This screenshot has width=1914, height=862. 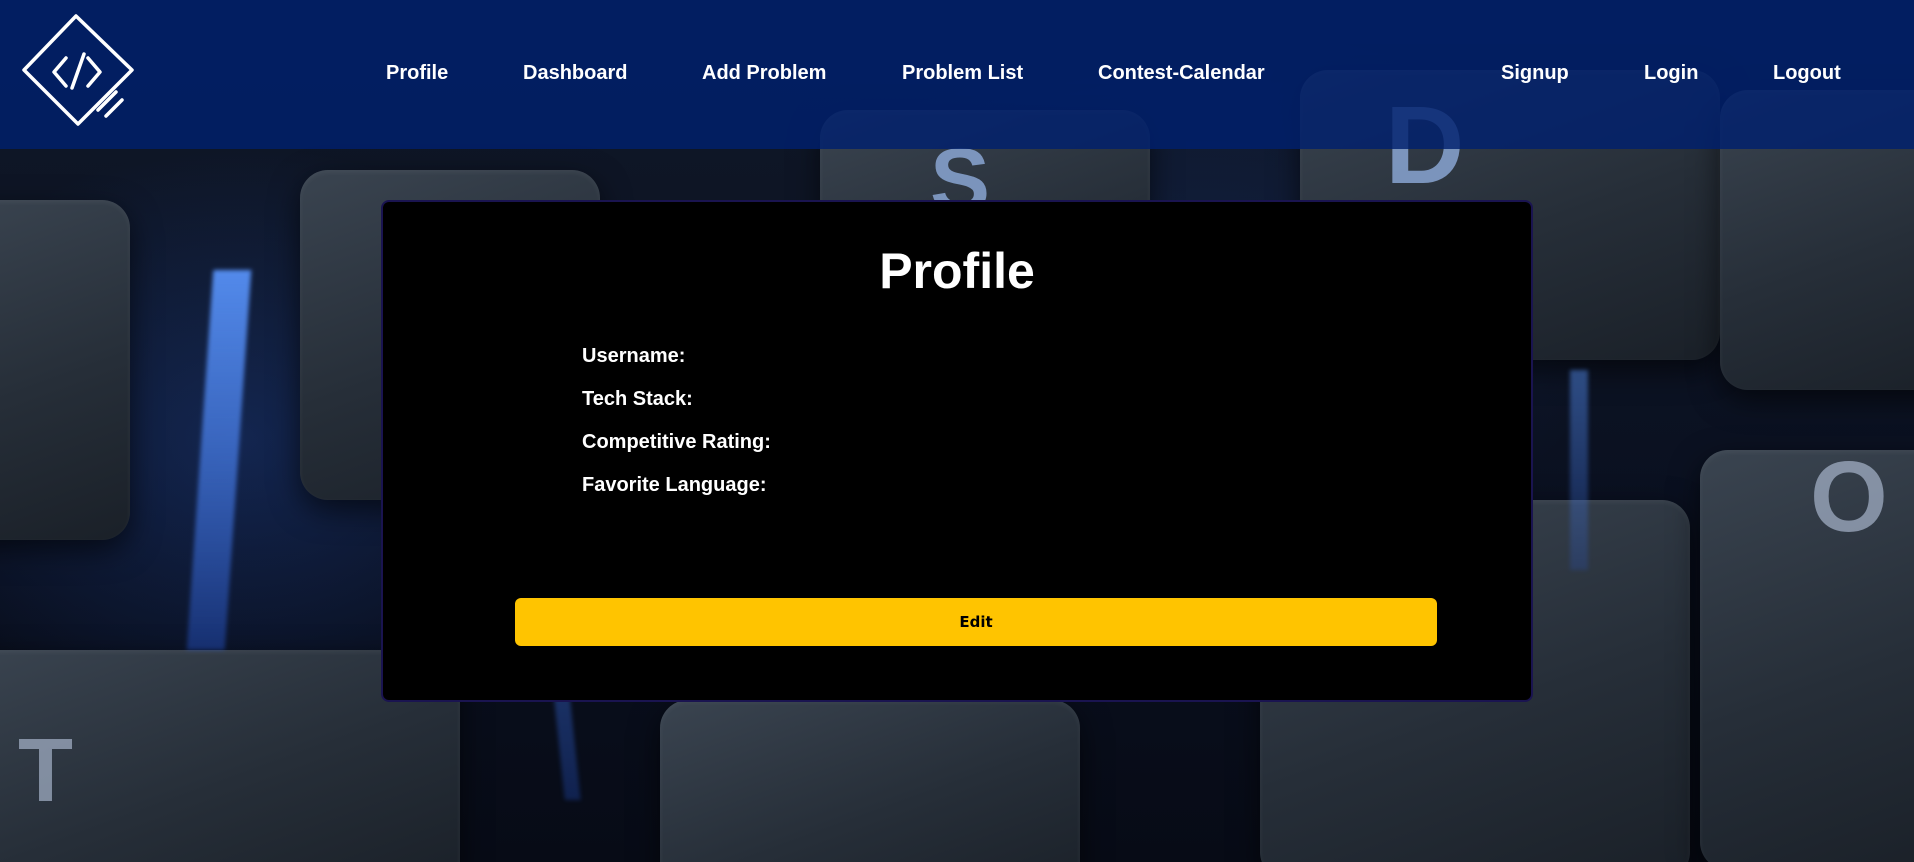 What do you see at coordinates (417, 73) in the screenshot?
I see `nav-profile-link: Profile` at bounding box center [417, 73].